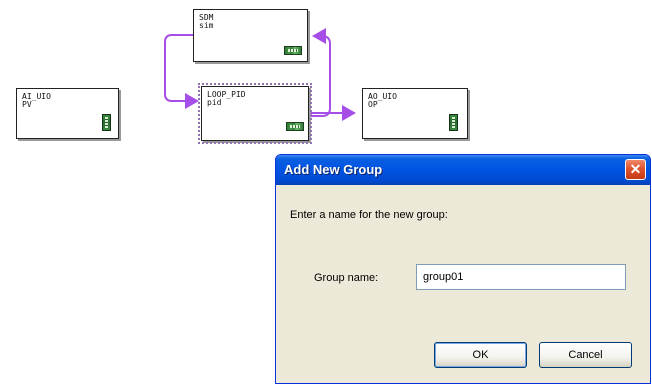 This screenshot has width=652, height=385. I want to click on group-name-input, so click(521, 277).